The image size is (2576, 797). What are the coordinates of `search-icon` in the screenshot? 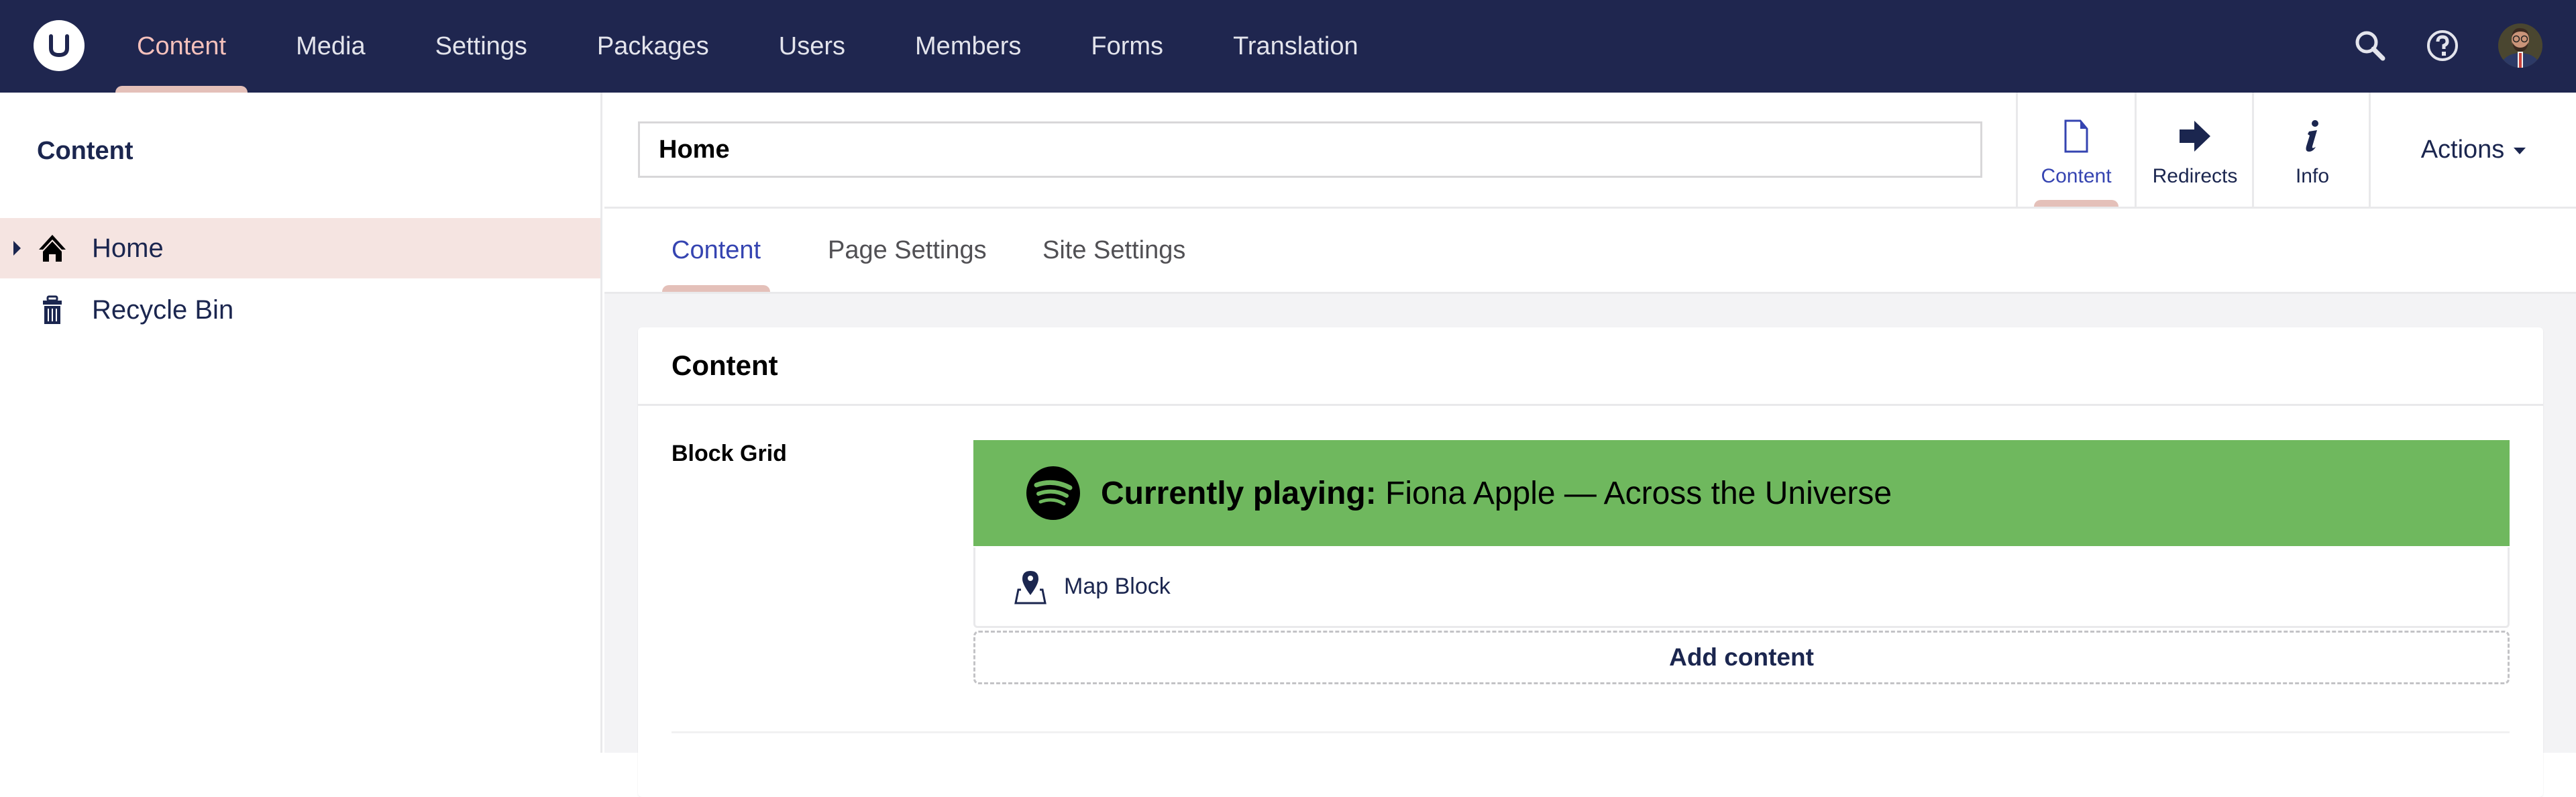 It's located at (2370, 46).